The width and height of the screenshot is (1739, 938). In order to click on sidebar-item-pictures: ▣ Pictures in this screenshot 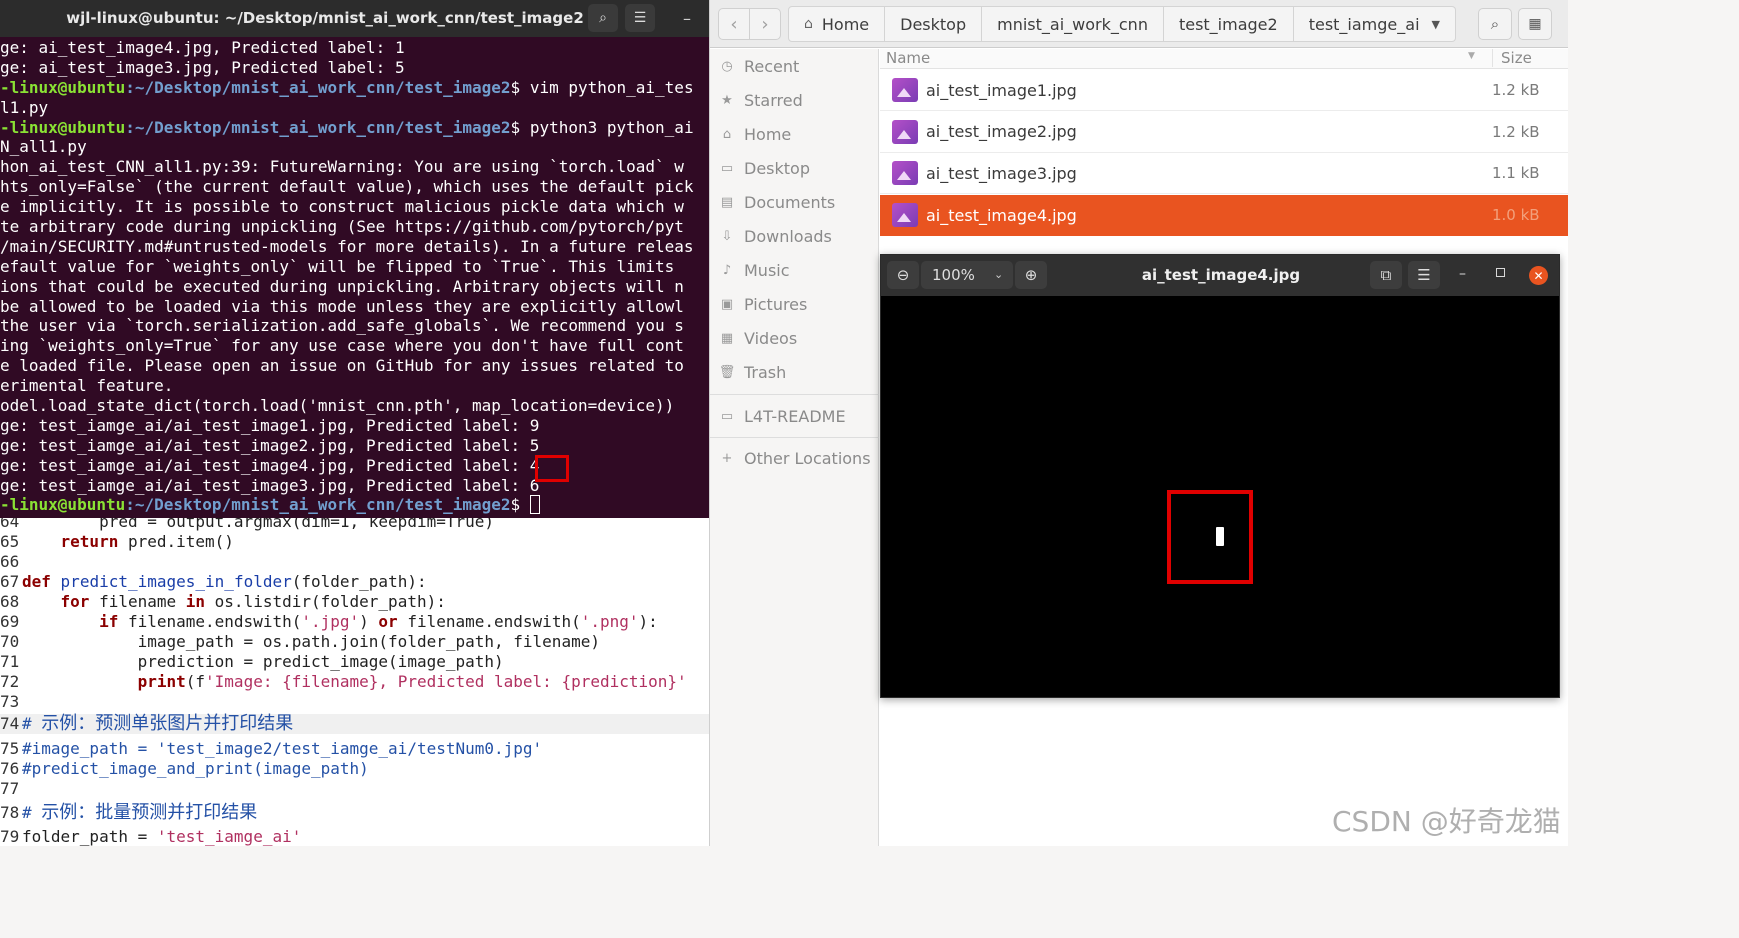, I will do `click(794, 304)`.